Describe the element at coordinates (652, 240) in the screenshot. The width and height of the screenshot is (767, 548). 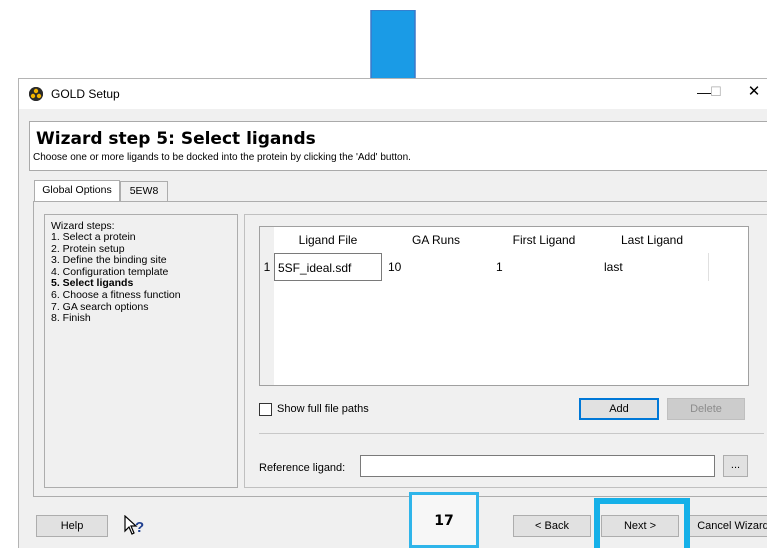
I see `column-header-last-ligand: Last Ligand` at that location.